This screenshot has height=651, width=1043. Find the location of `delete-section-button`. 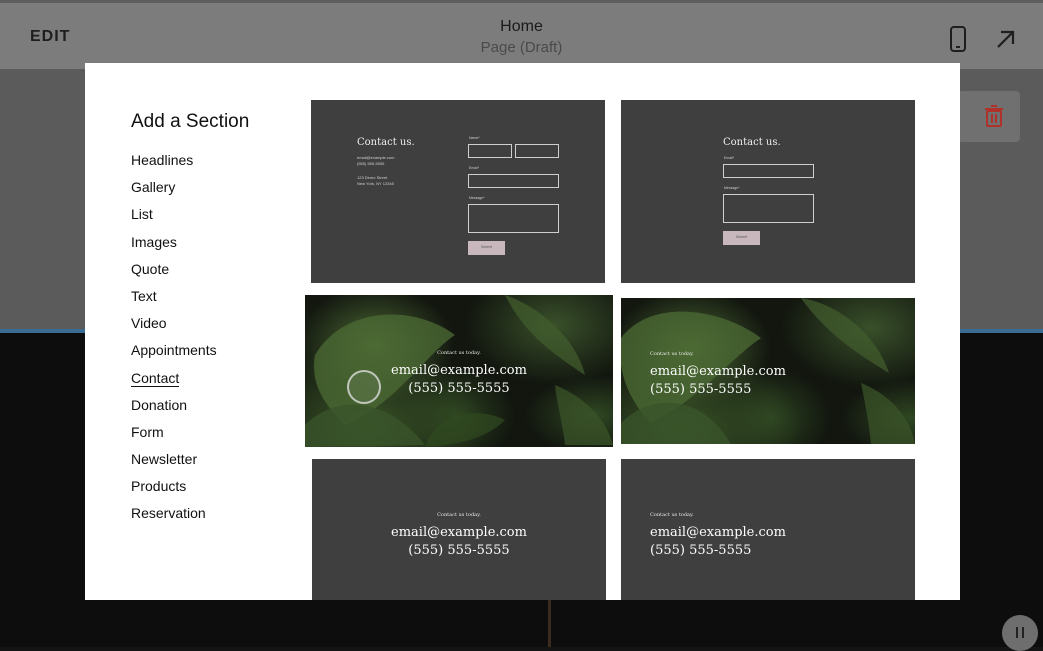

delete-section-button is located at coordinates (989, 116).